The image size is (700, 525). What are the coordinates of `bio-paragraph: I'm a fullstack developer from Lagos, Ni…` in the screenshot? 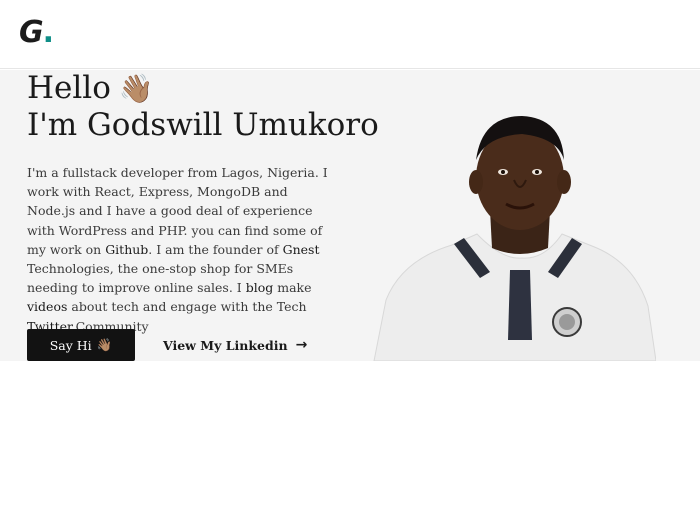 It's located at (182, 249).